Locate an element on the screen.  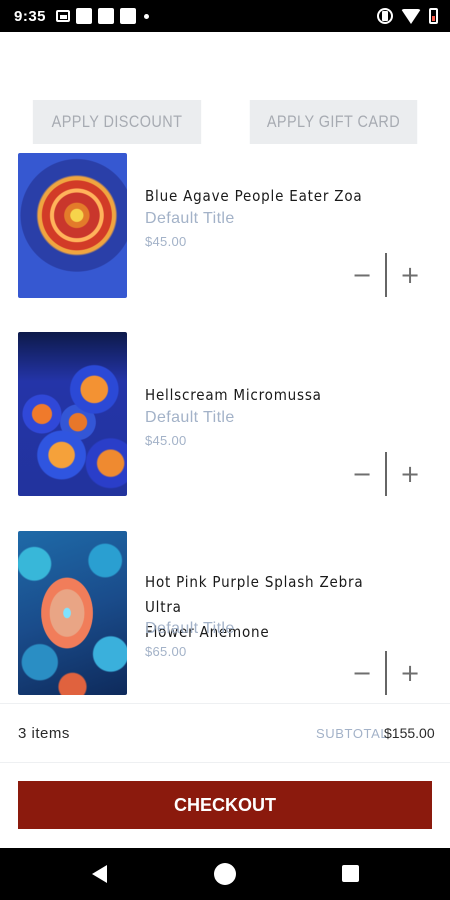
status-system-icons is located at coordinates (407, 16).